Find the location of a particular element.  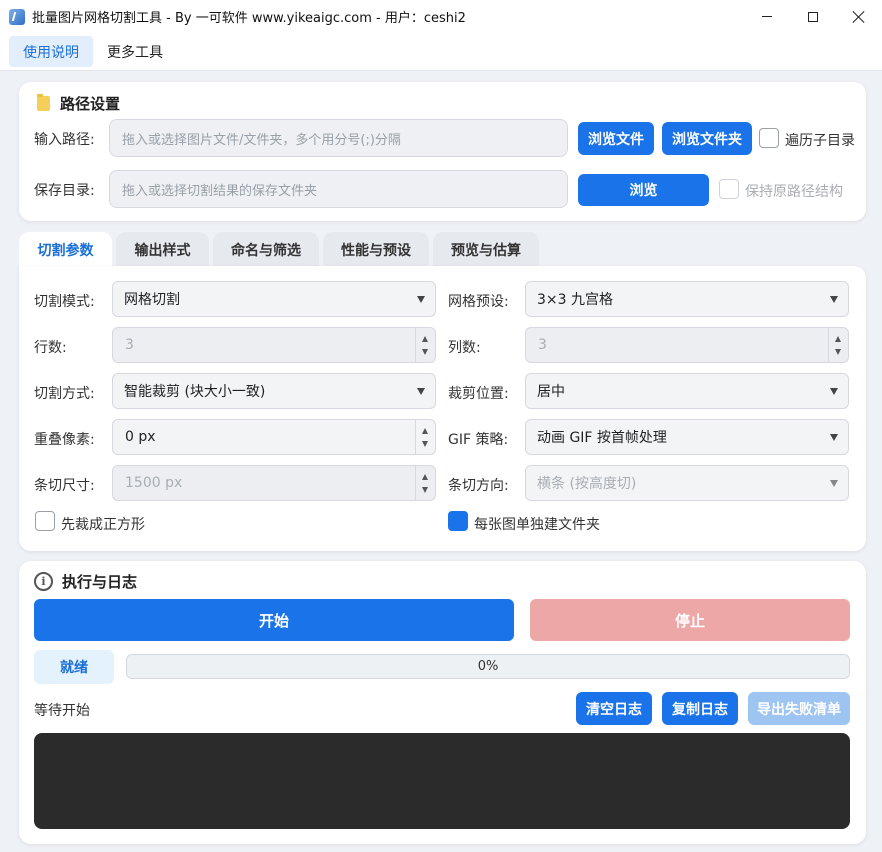

strip-direction-value: 横条 (按高度切) is located at coordinates (587, 484).